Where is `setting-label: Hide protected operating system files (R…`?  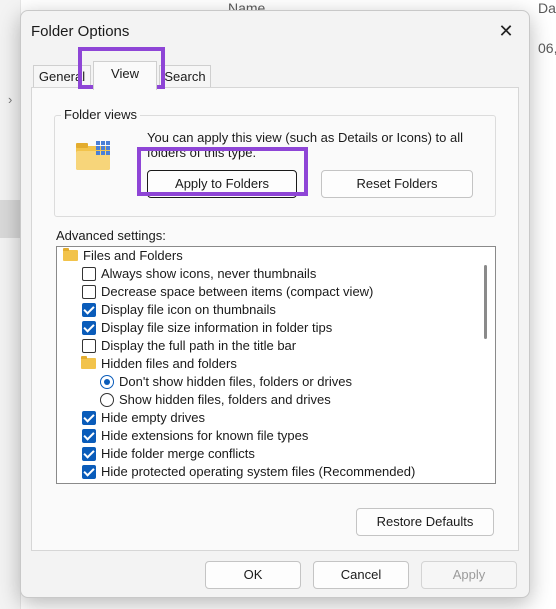
setting-label: Hide protected operating system files (R… is located at coordinates (258, 471).